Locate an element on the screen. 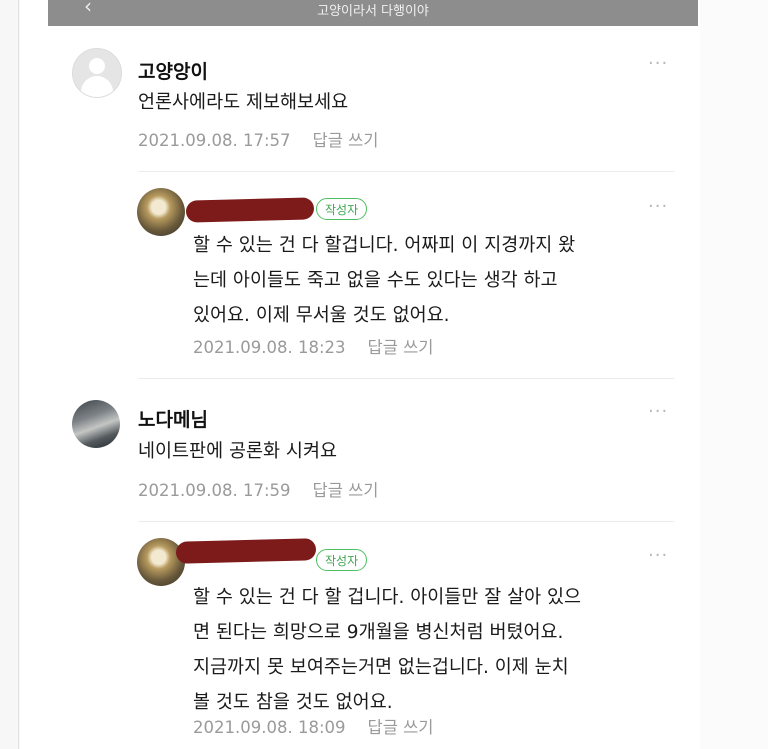 This screenshot has height=749, width=768. top-bar: ‹ 고양이라서 다행이야 is located at coordinates (373, 13).